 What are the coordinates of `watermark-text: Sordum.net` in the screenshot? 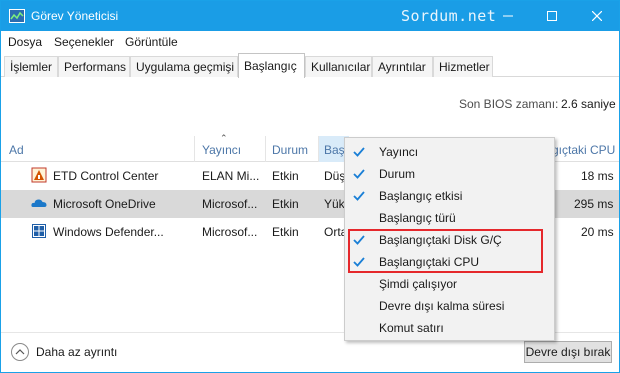 It's located at (449, 16).